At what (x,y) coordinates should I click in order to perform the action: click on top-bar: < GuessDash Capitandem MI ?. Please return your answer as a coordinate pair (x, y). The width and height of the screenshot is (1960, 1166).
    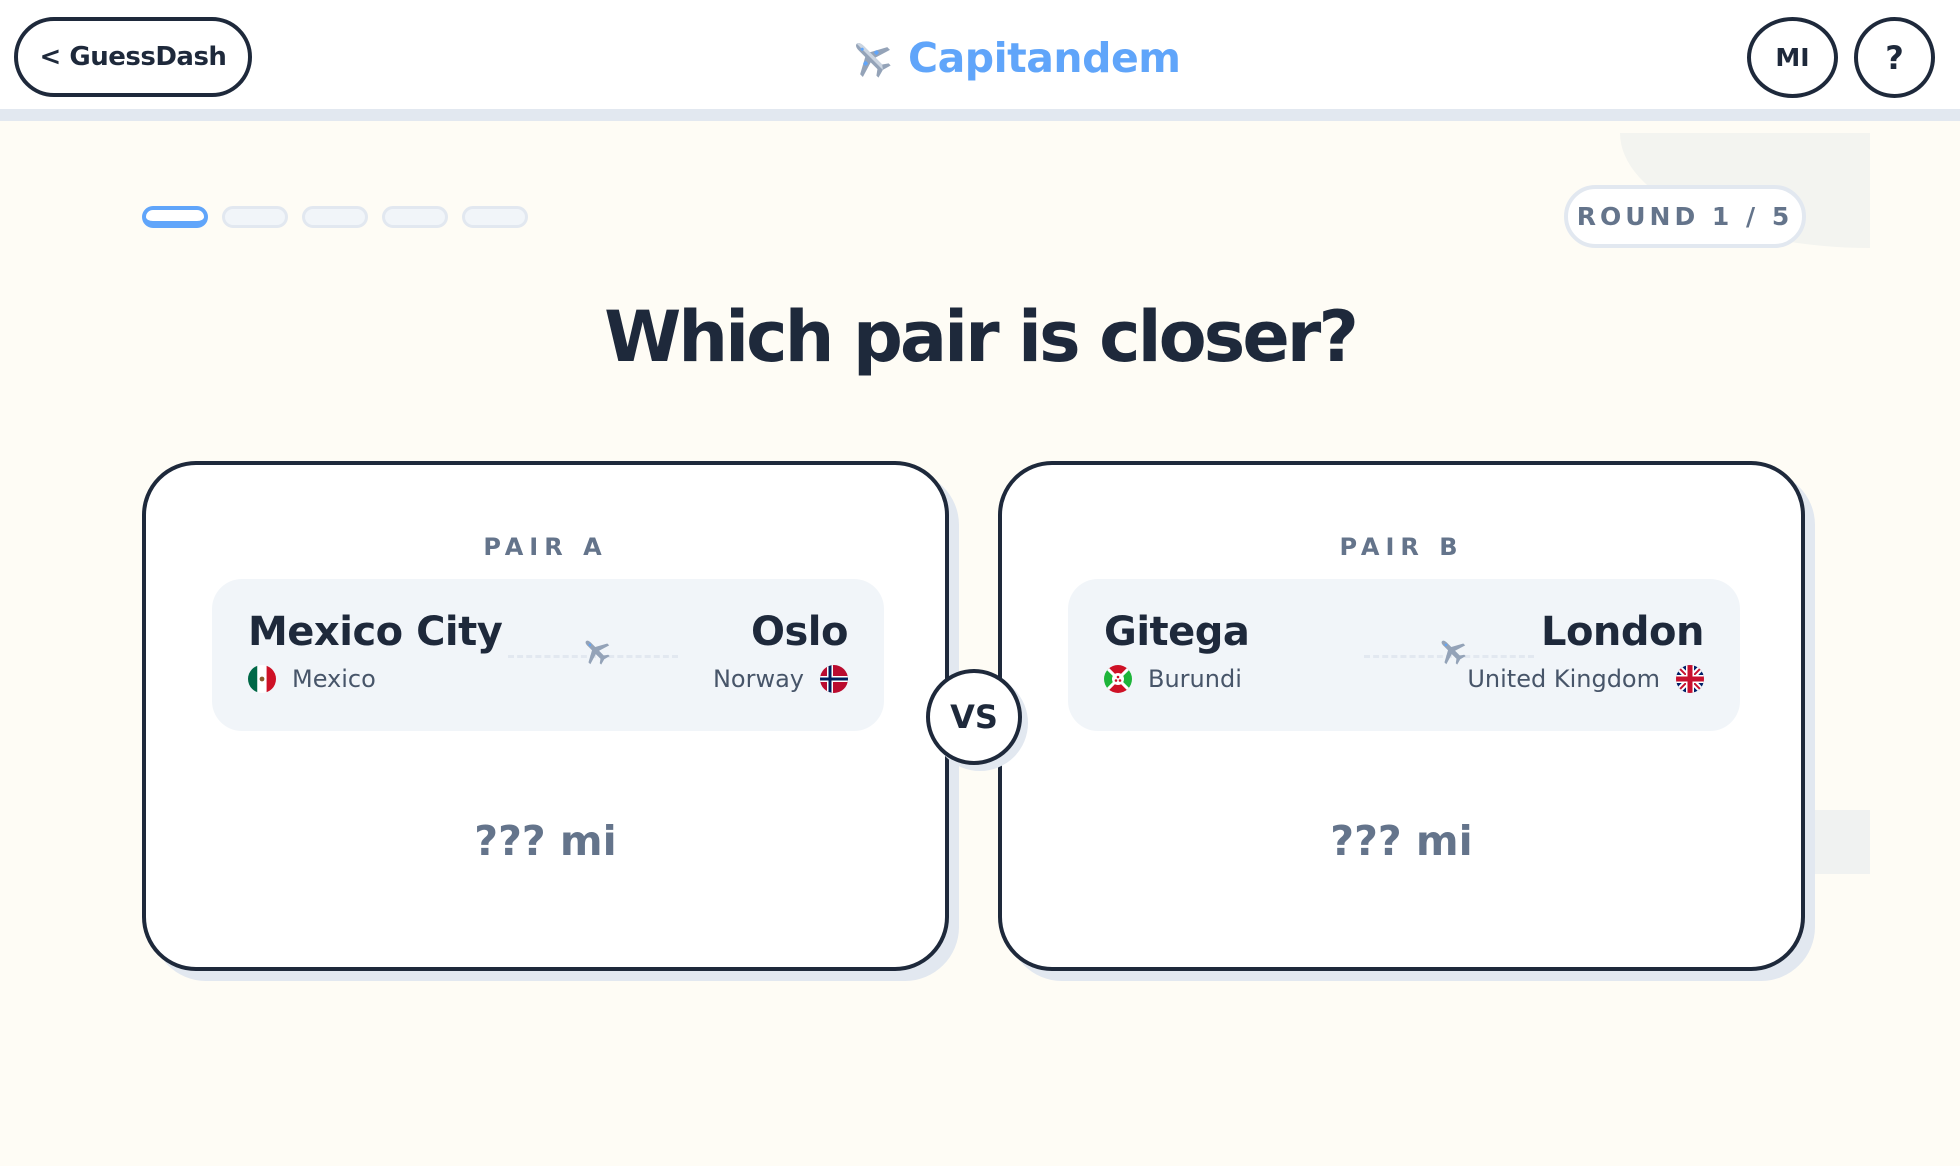
    Looking at the image, I should click on (980, 60).